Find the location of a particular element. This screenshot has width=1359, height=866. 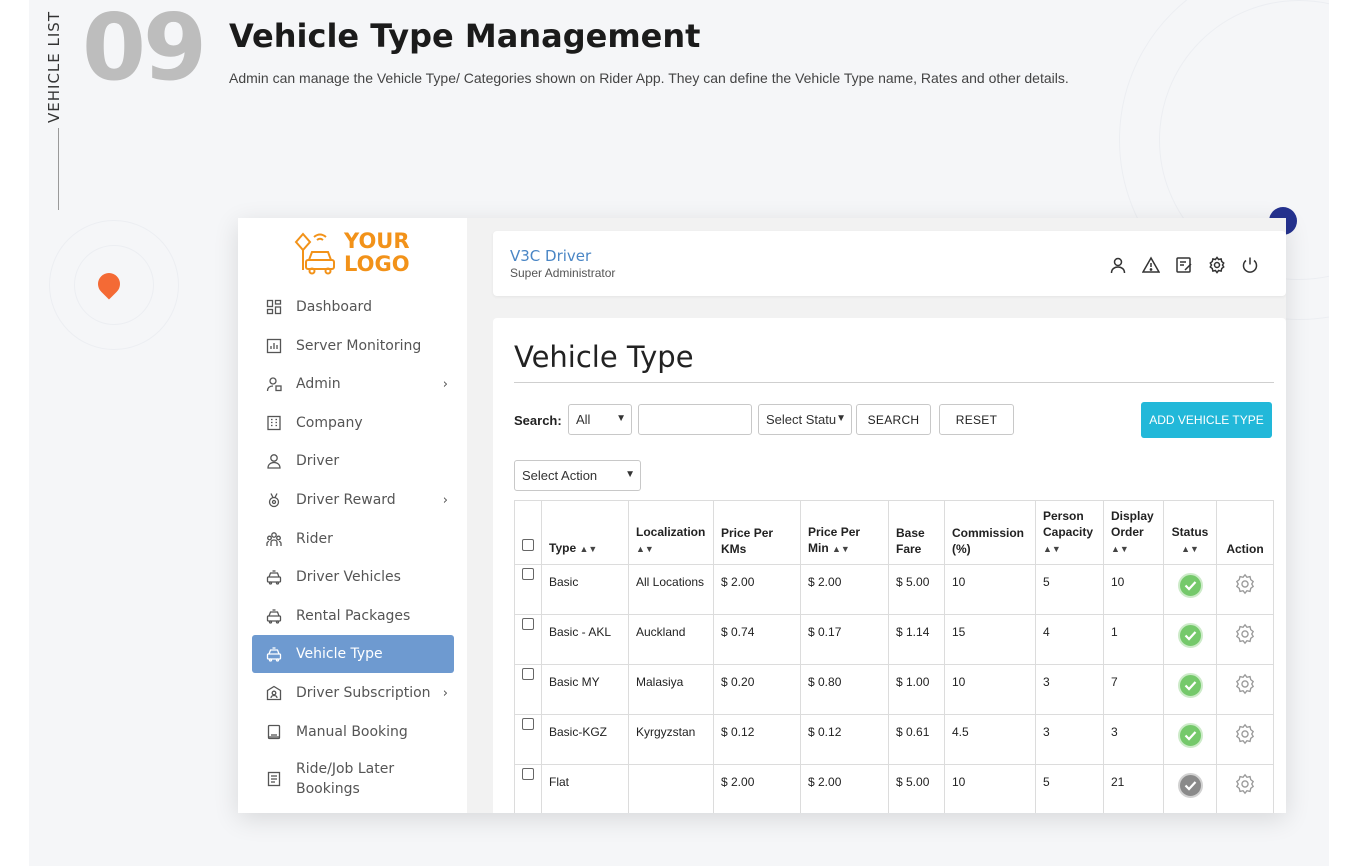

sidebar-item-label: Rider is located at coordinates (314, 538).